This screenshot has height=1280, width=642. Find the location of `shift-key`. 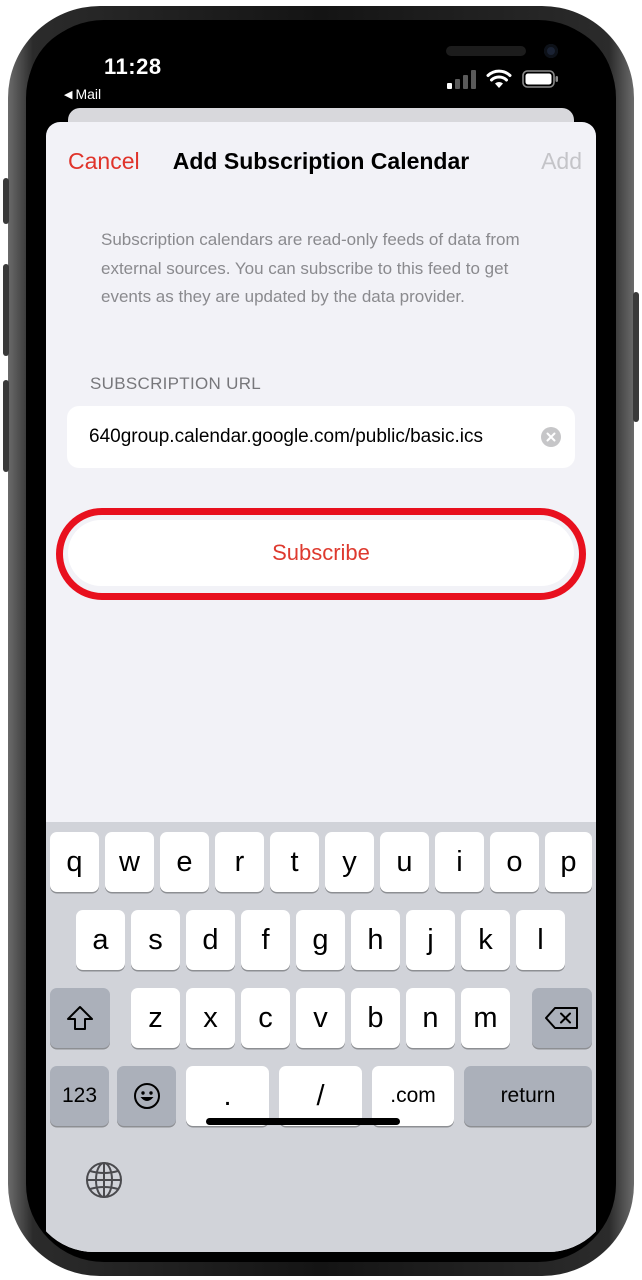

shift-key is located at coordinates (80, 1018).